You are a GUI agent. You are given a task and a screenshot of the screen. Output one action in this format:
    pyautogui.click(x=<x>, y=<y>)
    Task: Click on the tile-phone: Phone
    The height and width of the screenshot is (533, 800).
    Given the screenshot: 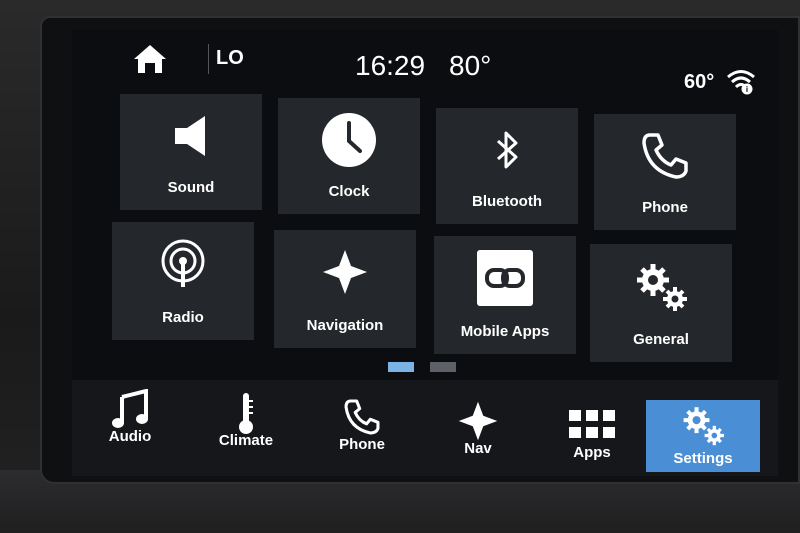 What is the action you would take?
    pyautogui.click(x=665, y=172)
    